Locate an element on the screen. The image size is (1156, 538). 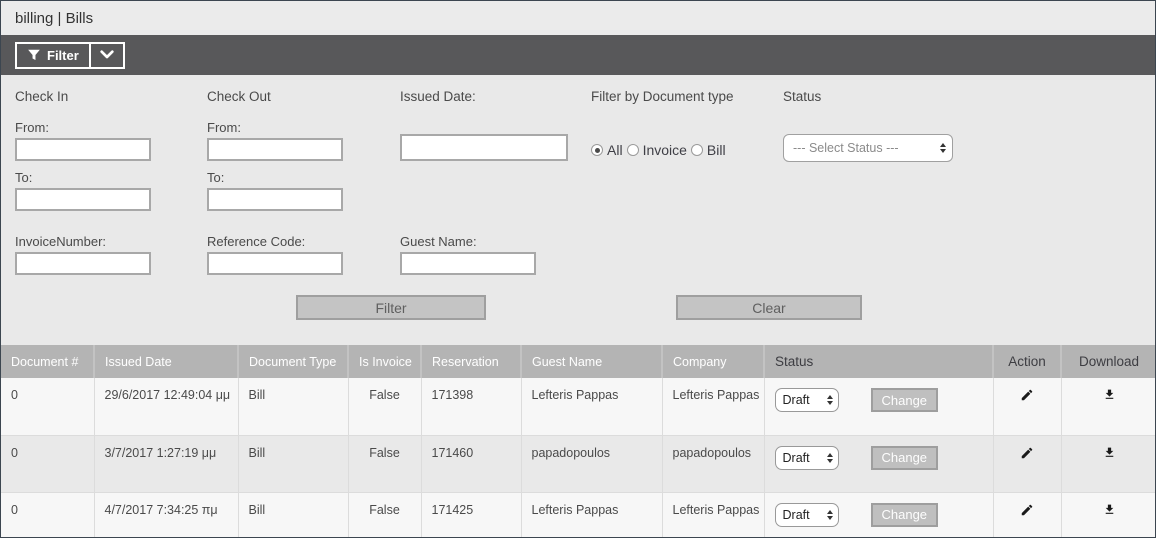
status-select-value: --- Select Status --- is located at coordinates (846, 148).